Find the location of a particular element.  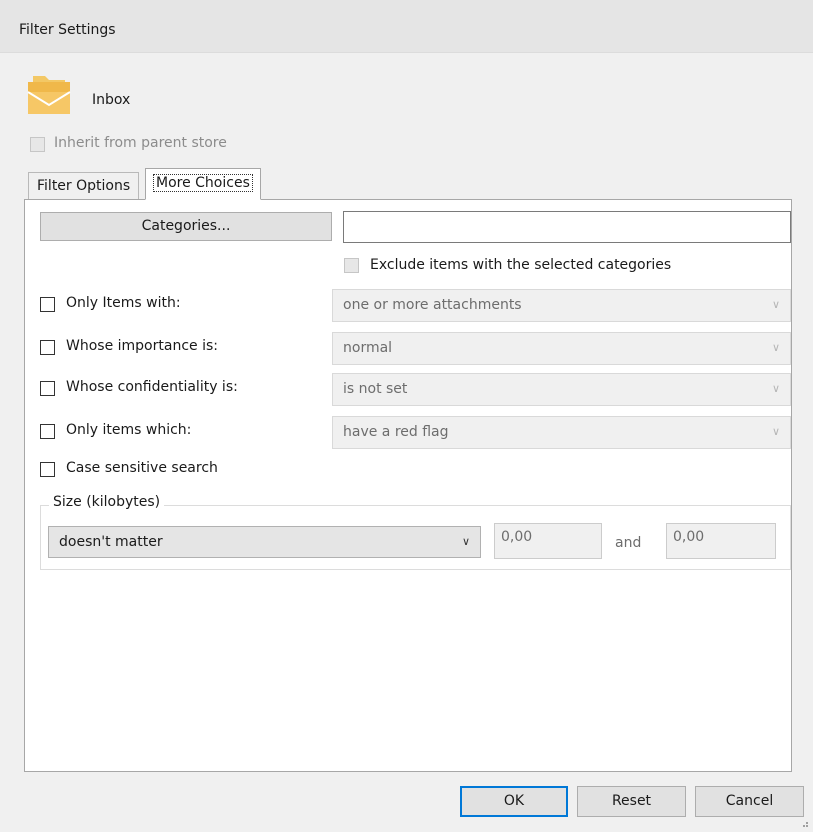

tab-filter-options-label: Filter Options is located at coordinates (84, 186).